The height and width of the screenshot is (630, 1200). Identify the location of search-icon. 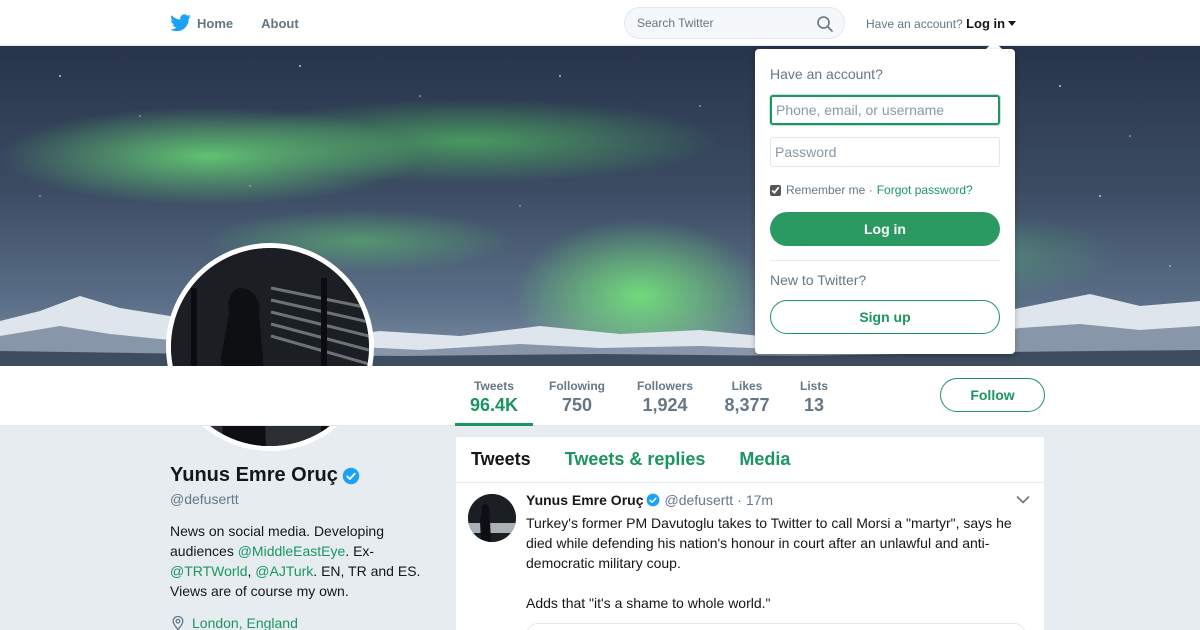
(825, 24).